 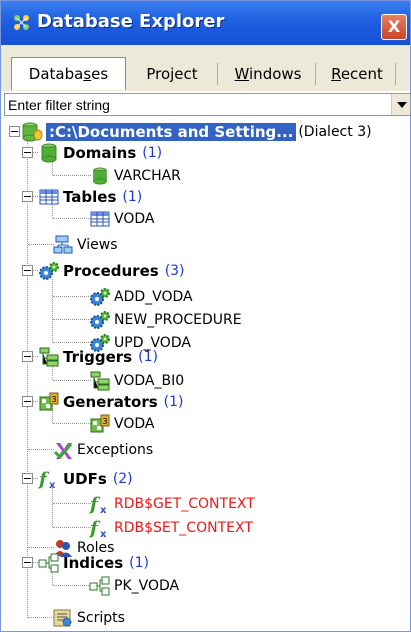 What do you see at coordinates (22, 23) in the screenshot?
I see `database-explorer-icon` at bounding box center [22, 23].